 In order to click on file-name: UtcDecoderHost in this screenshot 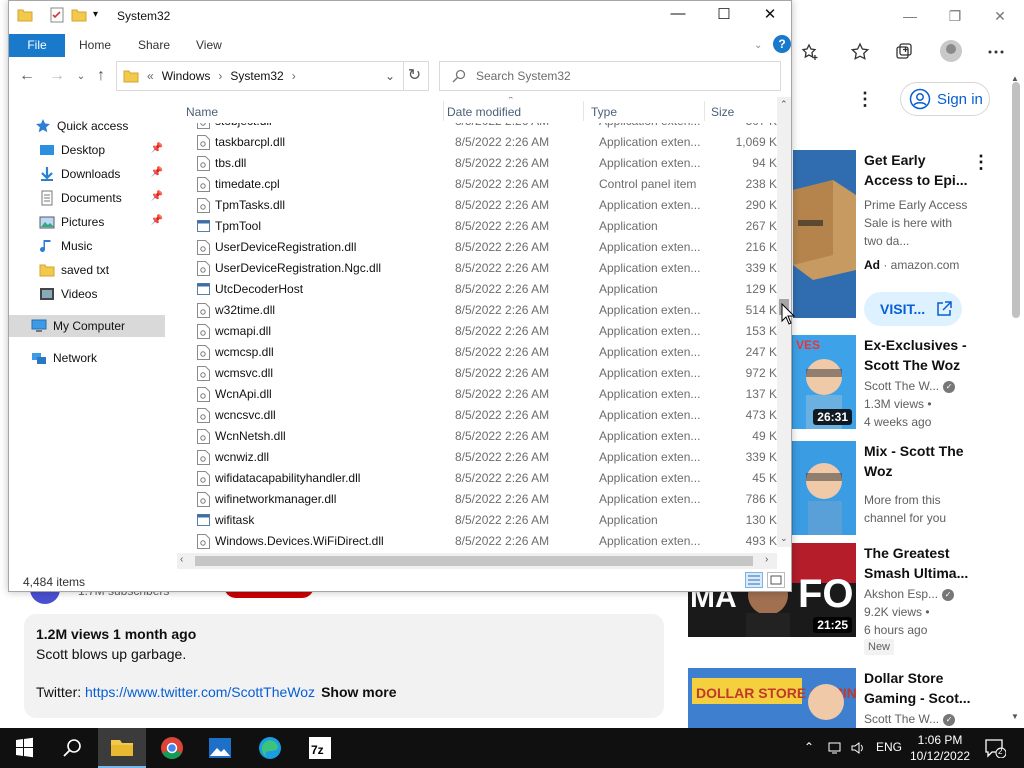, I will do `click(259, 289)`.